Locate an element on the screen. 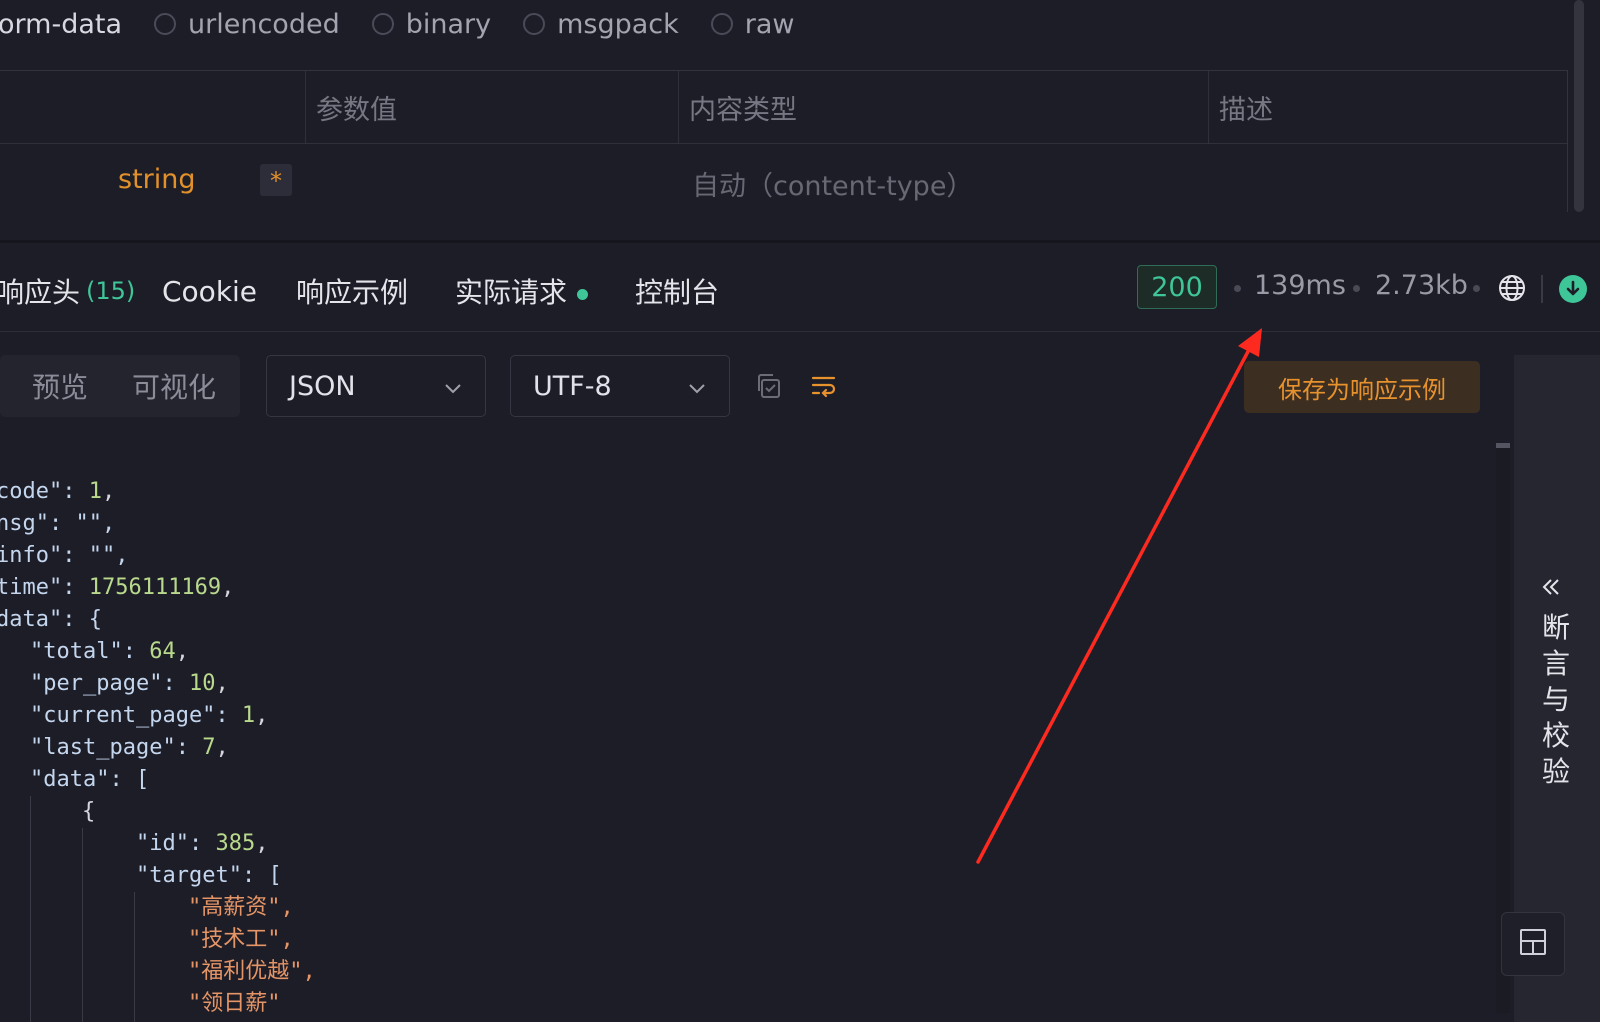 Image resolution: width=1600 pixels, height=1022 pixels. radio-urlencoded: urlencoded is located at coordinates (247, 24).